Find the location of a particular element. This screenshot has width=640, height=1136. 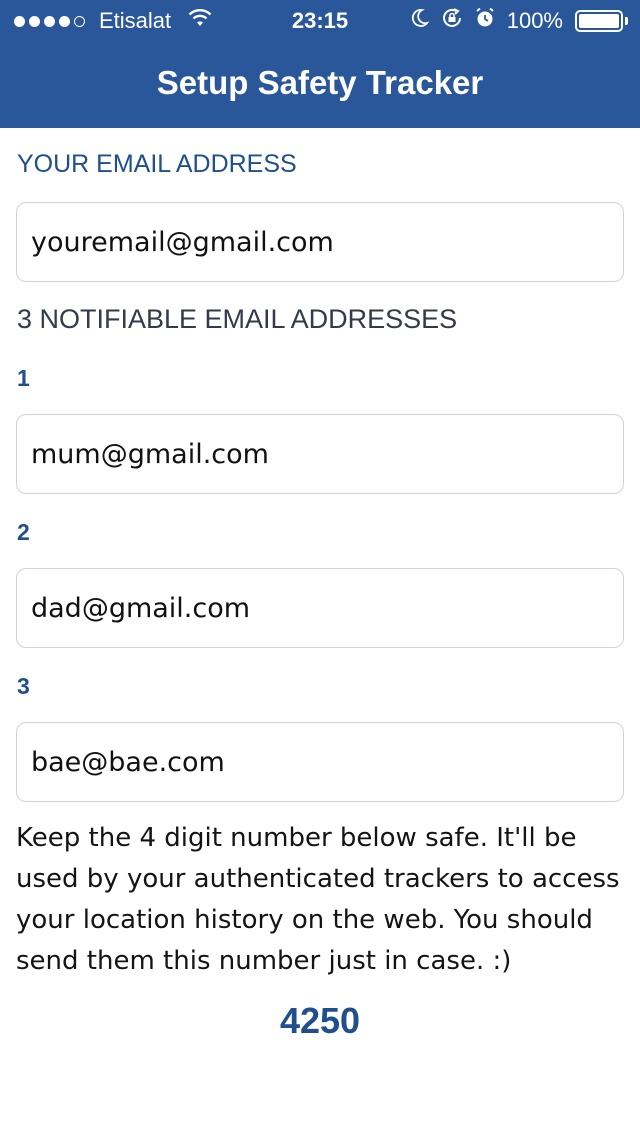

rotation-lock-icon is located at coordinates (452, 21).